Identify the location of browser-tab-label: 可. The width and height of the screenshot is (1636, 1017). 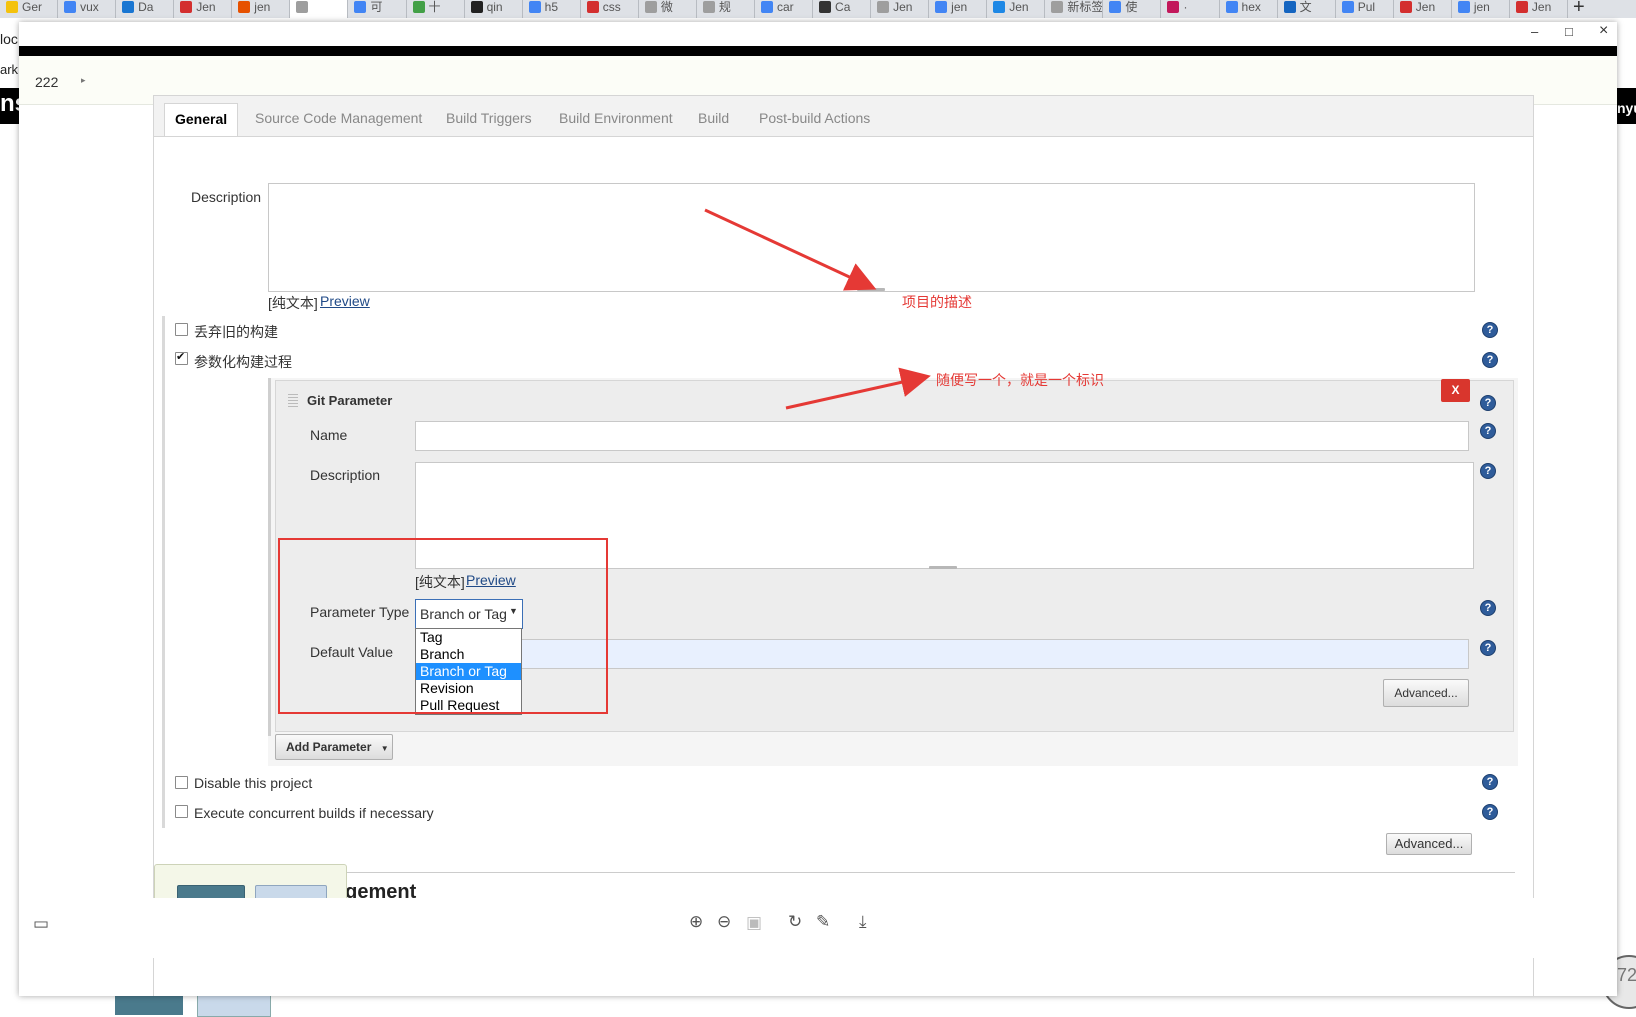
(376, 7).